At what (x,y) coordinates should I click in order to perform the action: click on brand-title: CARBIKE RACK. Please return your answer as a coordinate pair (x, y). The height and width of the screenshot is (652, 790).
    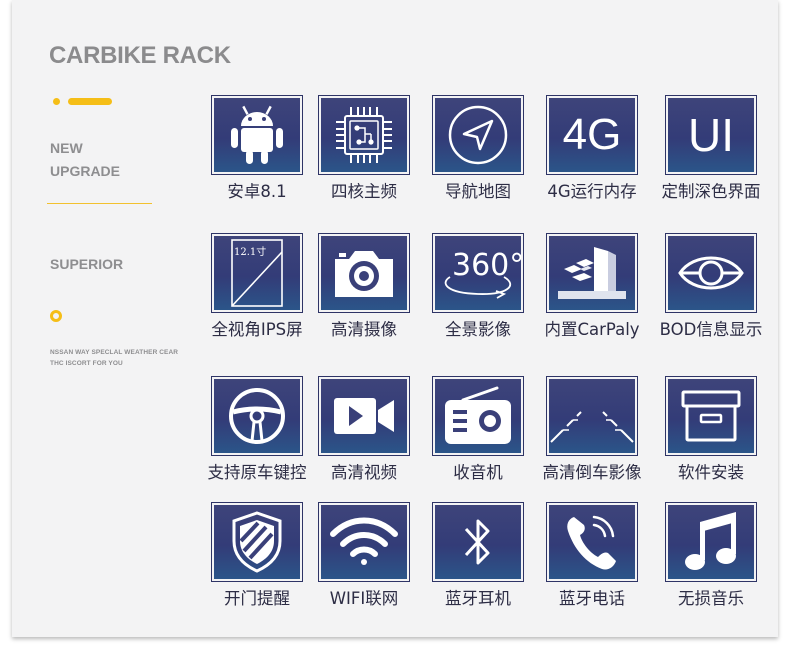
    Looking at the image, I should click on (140, 55).